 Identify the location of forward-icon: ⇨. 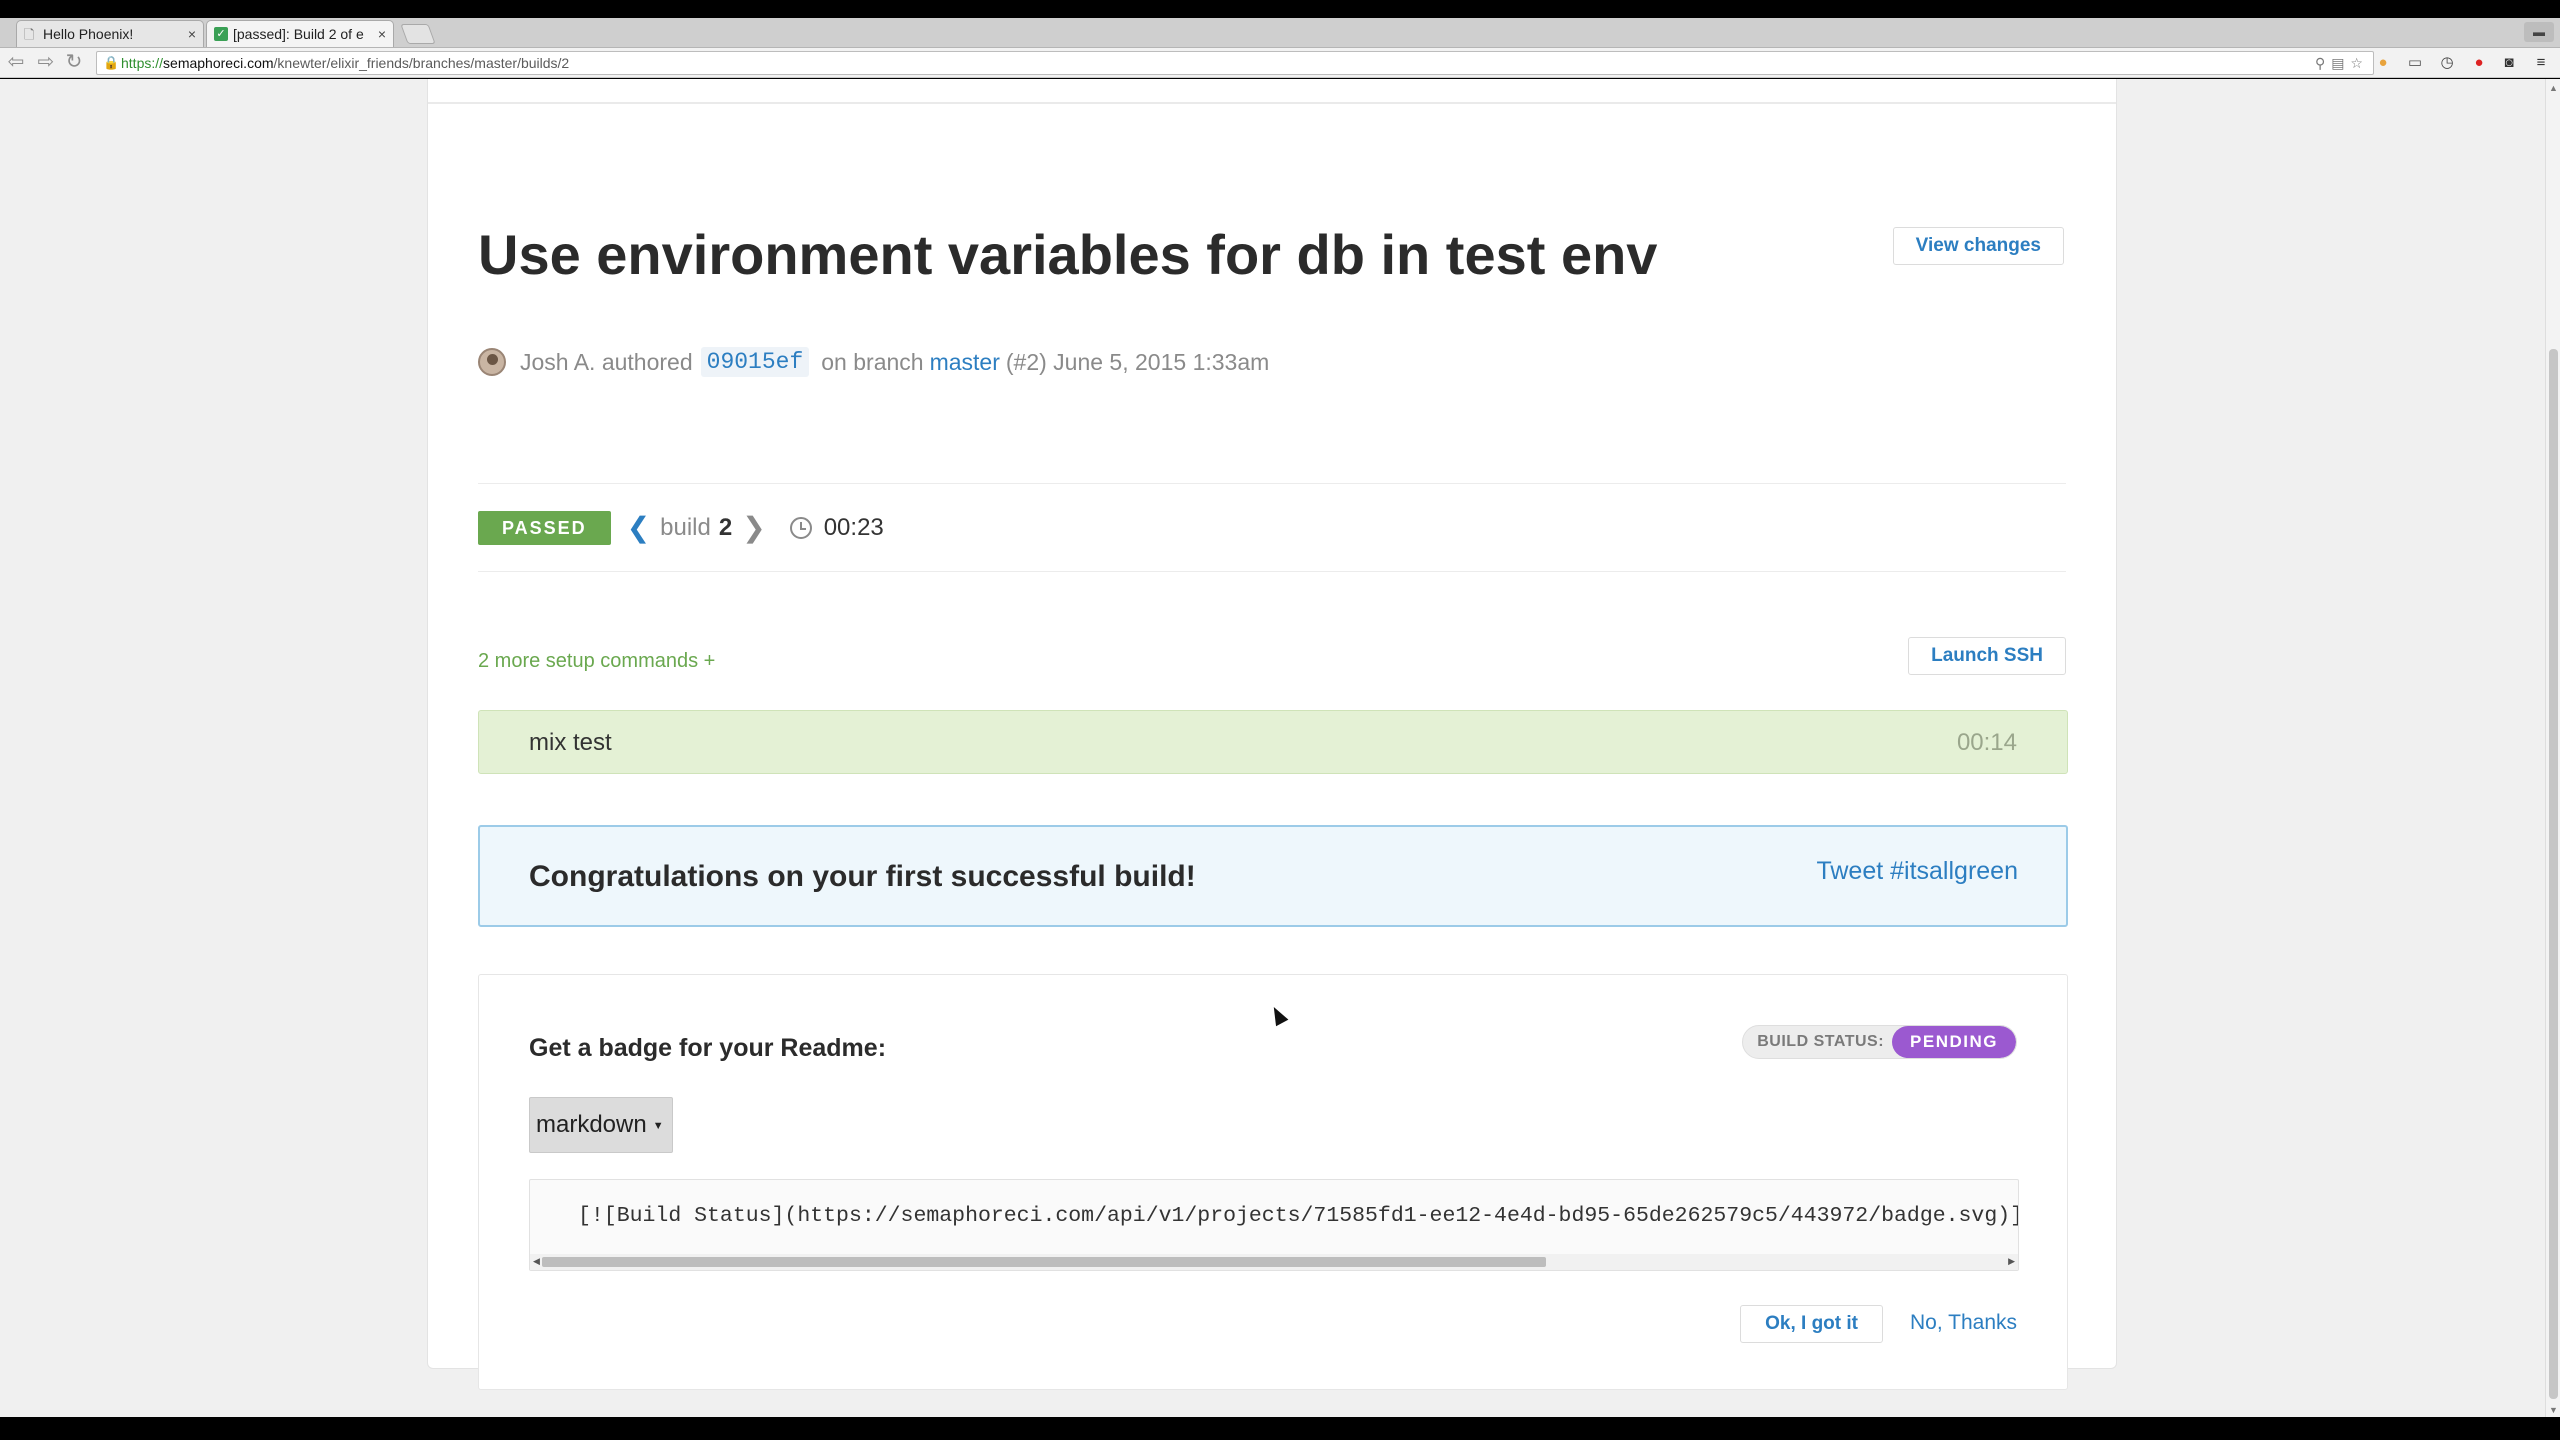
(46, 62).